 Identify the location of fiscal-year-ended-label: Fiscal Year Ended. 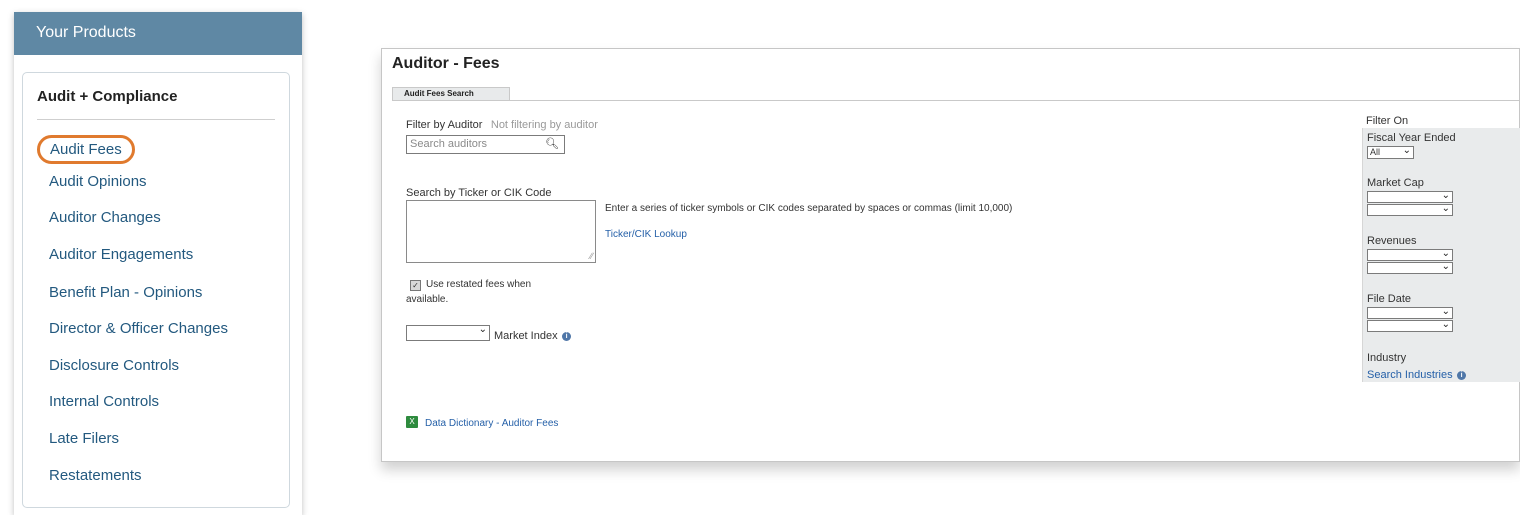
(1411, 138).